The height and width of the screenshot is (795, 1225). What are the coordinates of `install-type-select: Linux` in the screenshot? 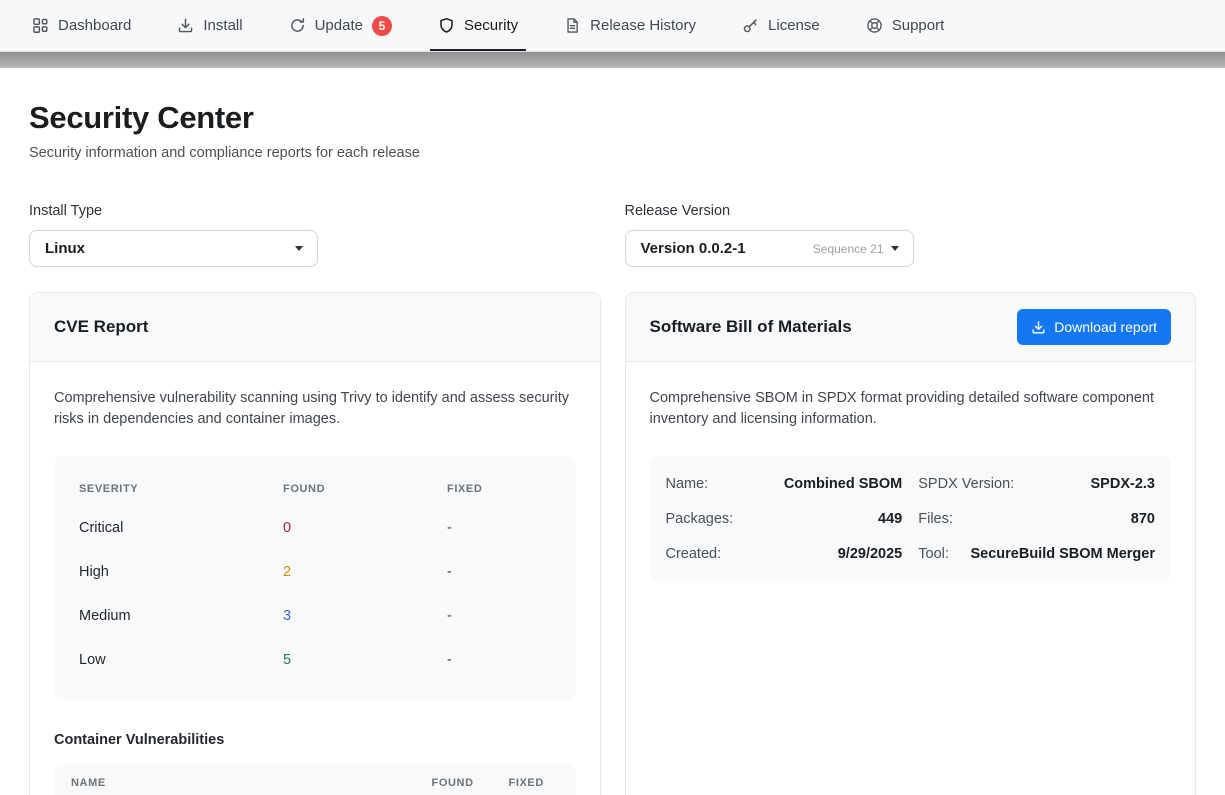 It's located at (173, 248).